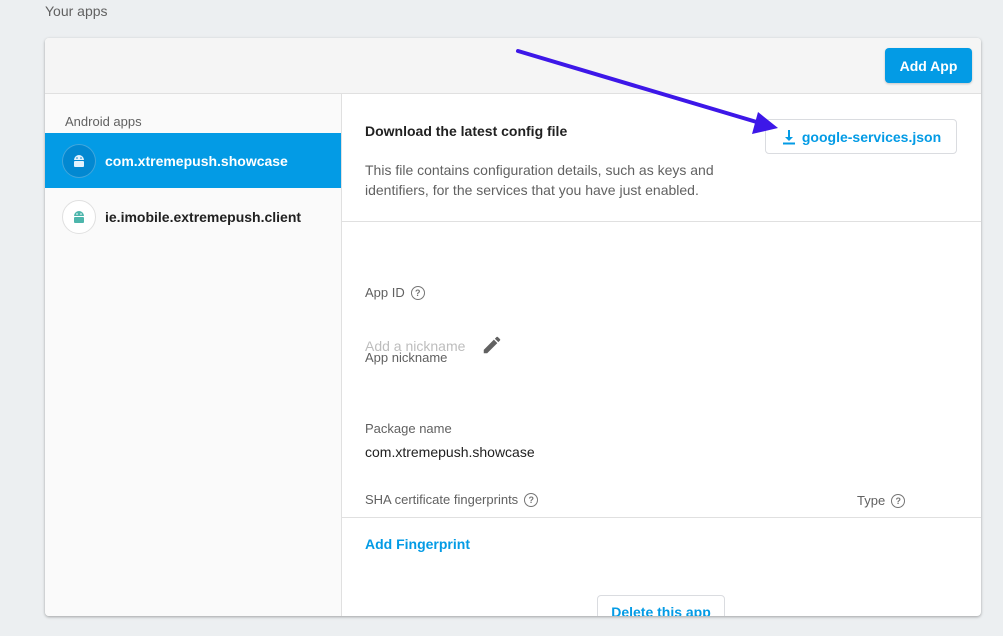  What do you see at coordinates (871, 136) in the screenshot?
I see `download-config-label: google-services.json` at bounding box center [871, 136].